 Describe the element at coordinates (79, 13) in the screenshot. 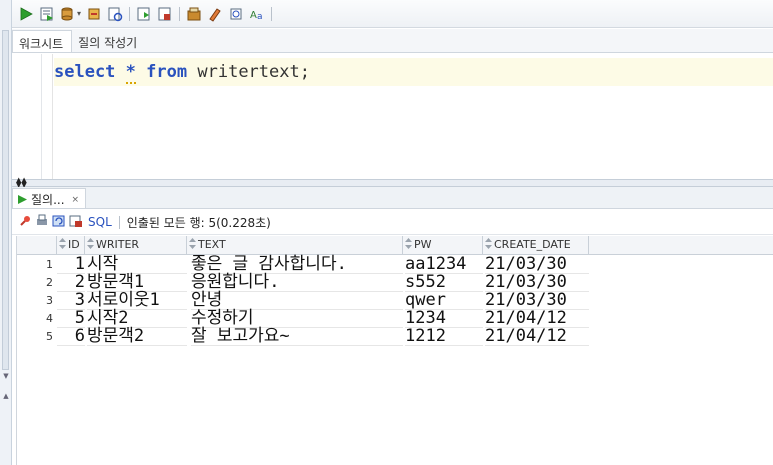

I see `chevron-down-icon: ▾` at that location.